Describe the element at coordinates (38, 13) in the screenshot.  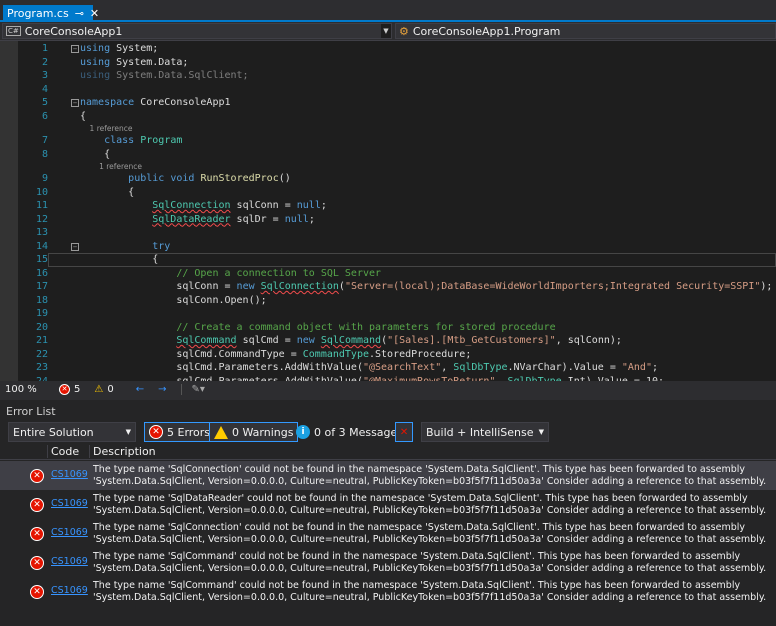
I see `tab-title: Program.cs` at that location.